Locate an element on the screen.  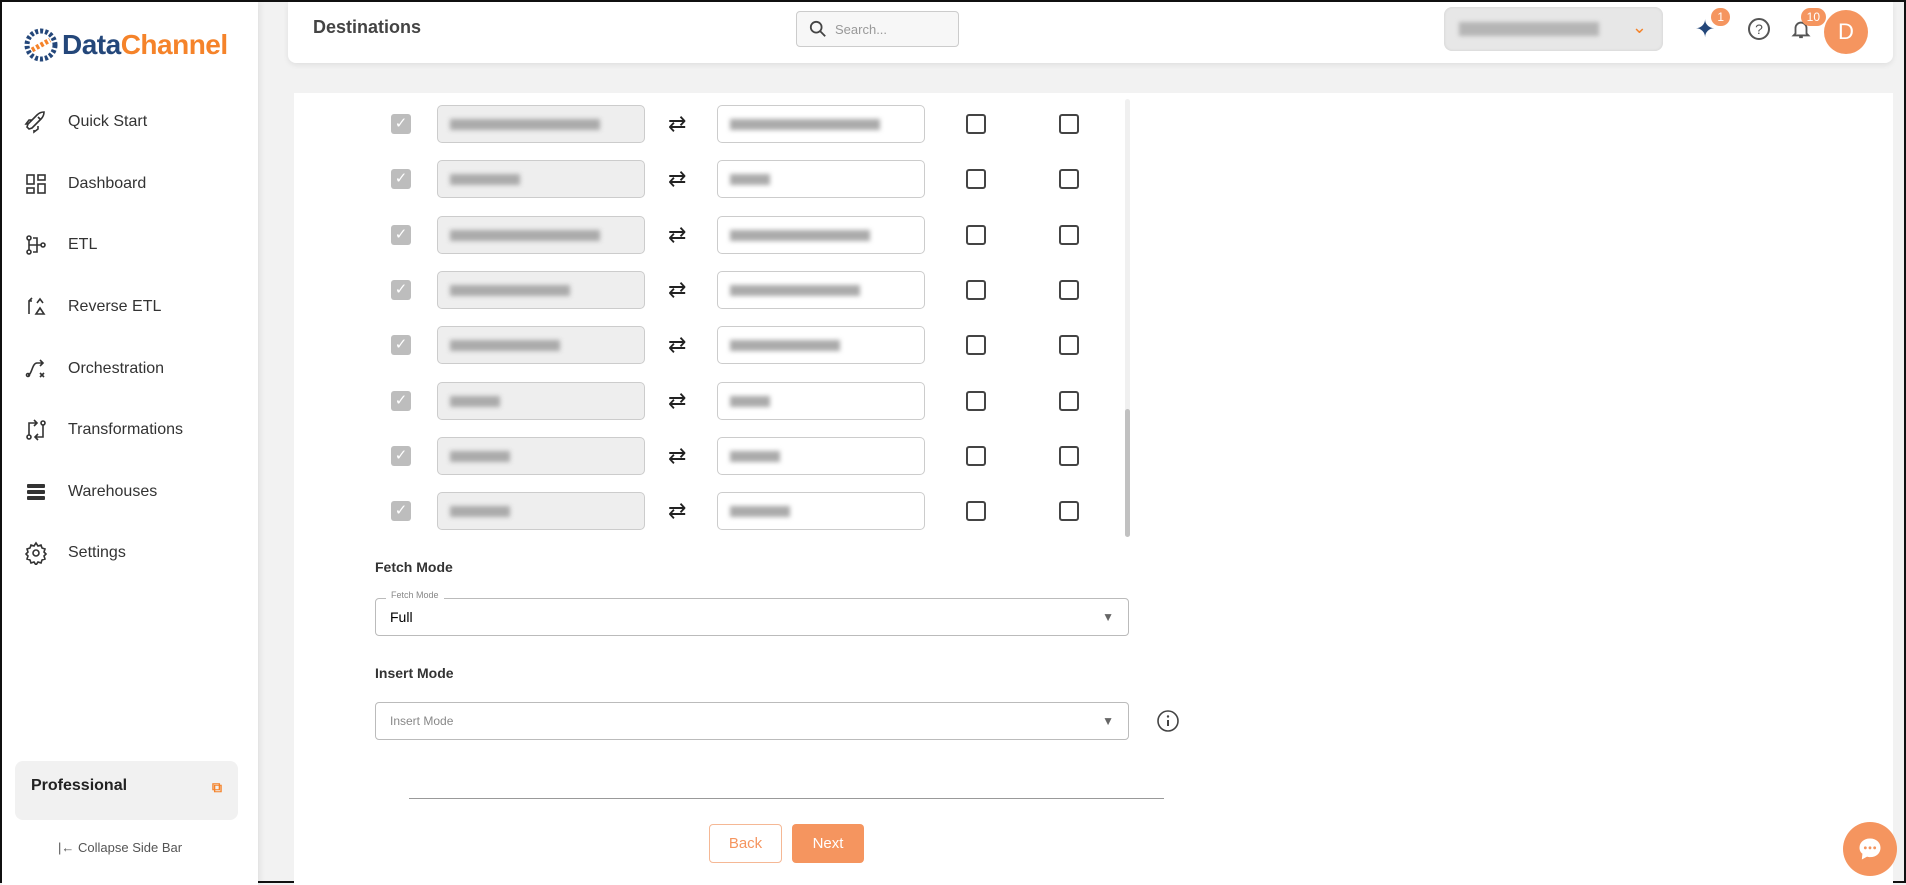
label: Settings is located at coordinates (97, 552).